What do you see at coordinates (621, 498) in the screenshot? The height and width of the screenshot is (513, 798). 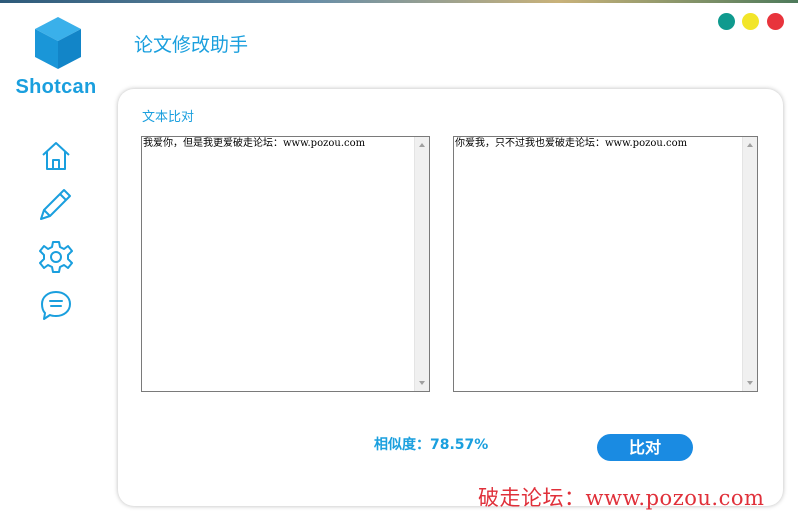 I see `watermark: 破走论坛：www.pozou.com` at bounding box center [621, 498].